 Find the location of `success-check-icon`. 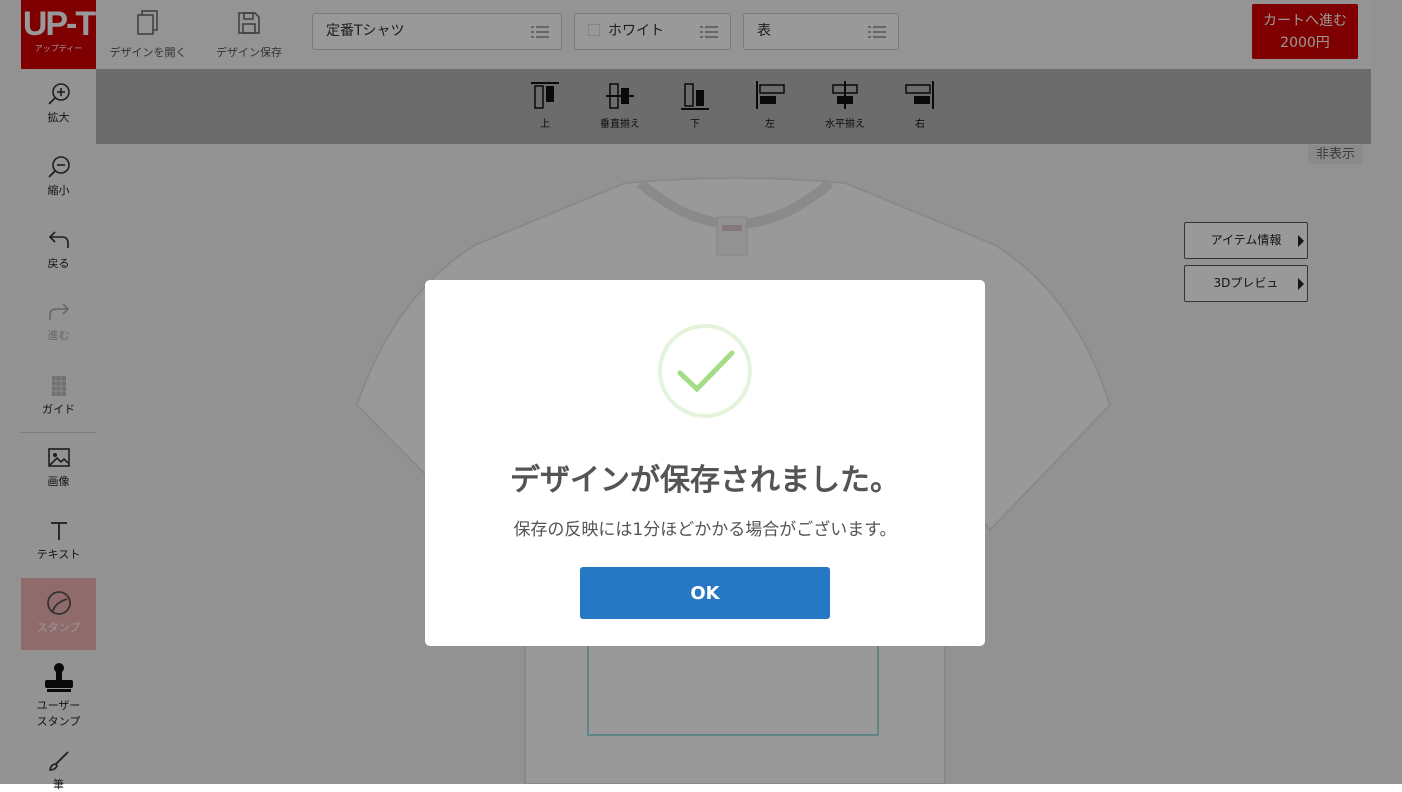

success-check-icon is located at coordinates (705, 371).